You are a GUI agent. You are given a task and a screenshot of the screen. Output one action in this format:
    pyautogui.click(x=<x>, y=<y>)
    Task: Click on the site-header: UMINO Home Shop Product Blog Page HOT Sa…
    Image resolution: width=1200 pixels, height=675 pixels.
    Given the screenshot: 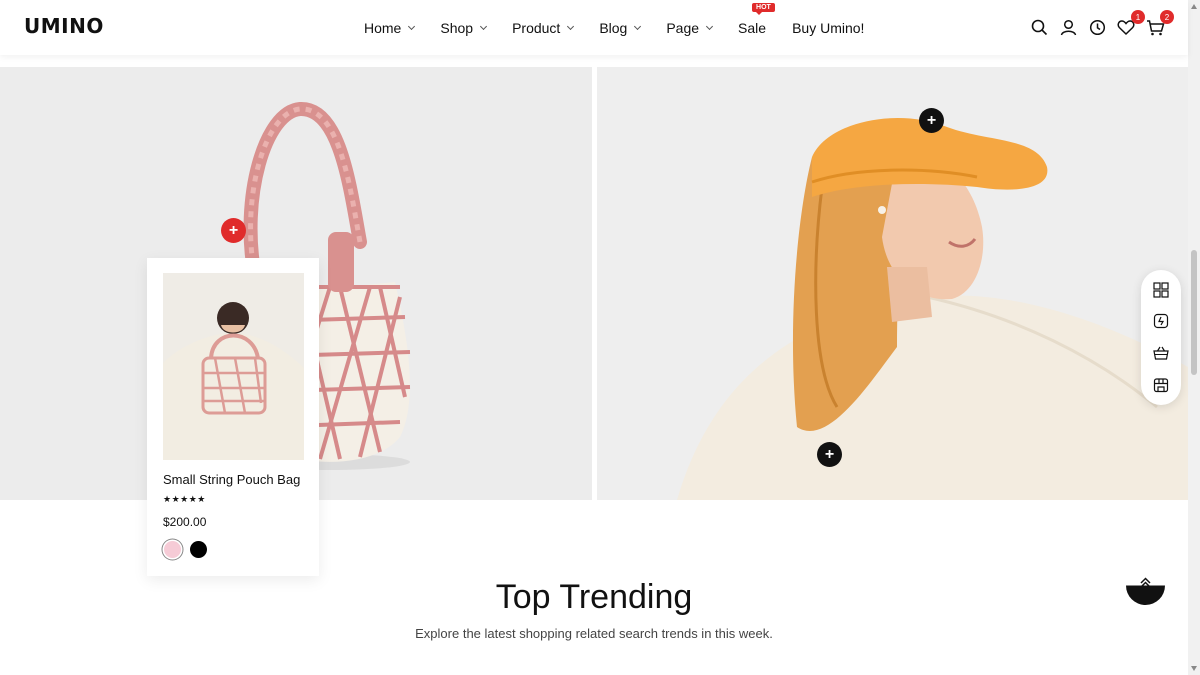 What is the action you would take?
    pyautogui.click(x=594, y=27)
    